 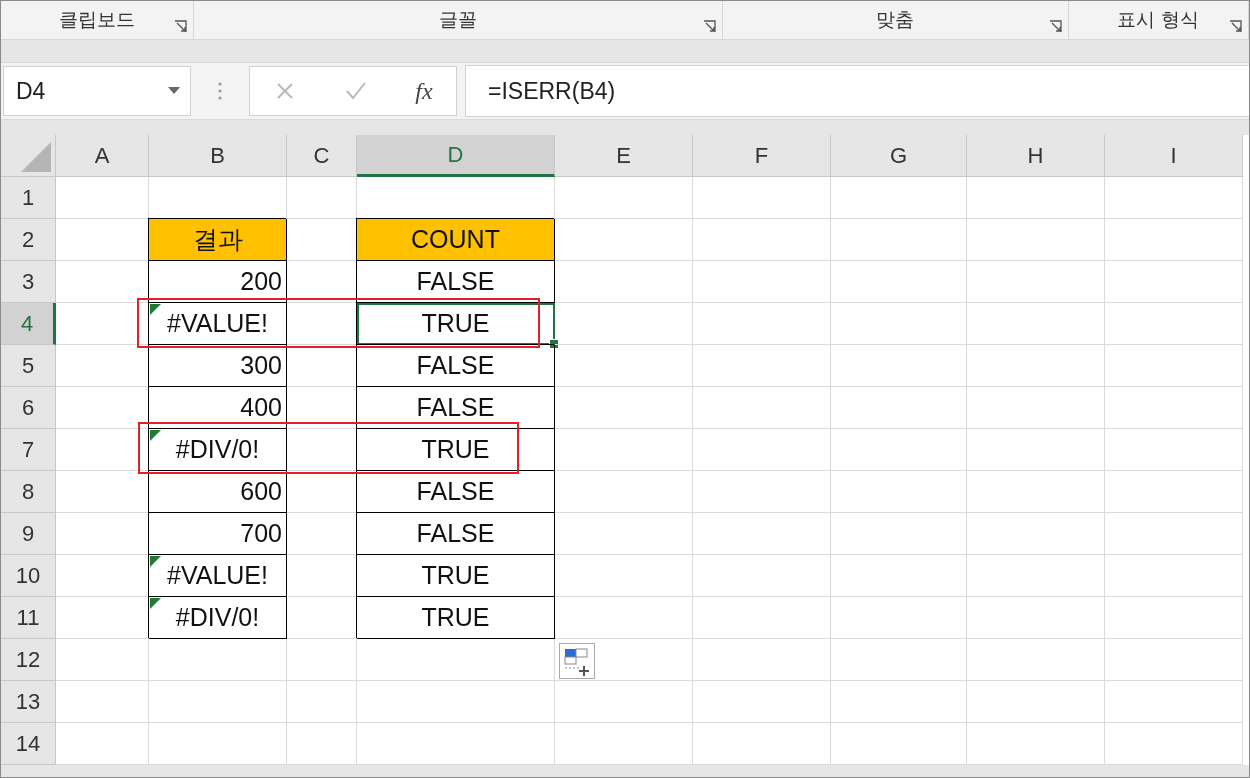 What do you see at coordinates (28, 450) in the screenshot?
I see `row-header: 7` at bounding box center [28, 450].